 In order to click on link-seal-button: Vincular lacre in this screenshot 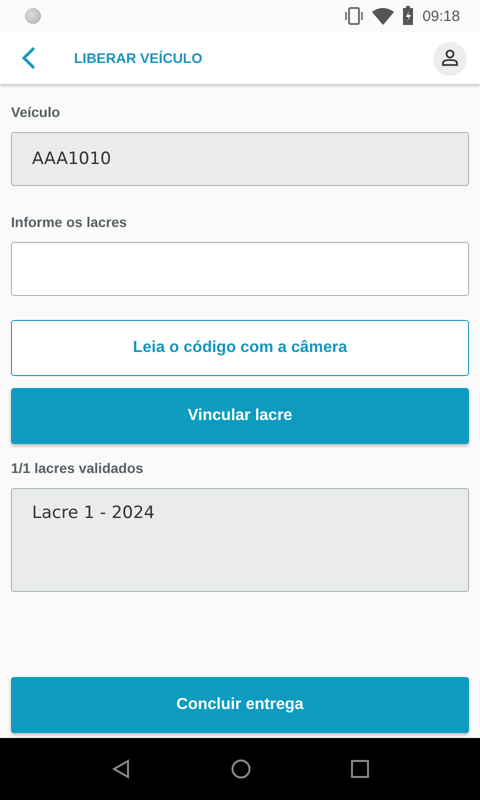, I will do `click(240, 416)`.